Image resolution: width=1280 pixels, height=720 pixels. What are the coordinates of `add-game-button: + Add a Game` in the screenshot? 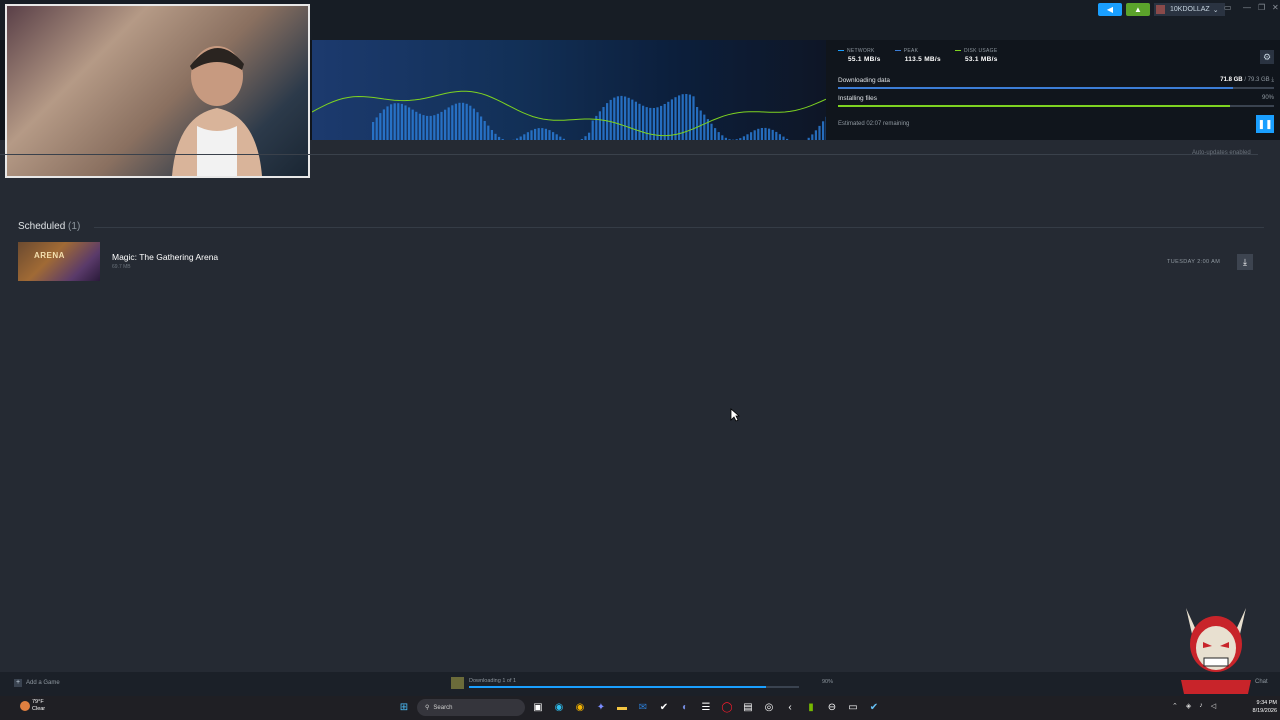 It's located at (37, 683).